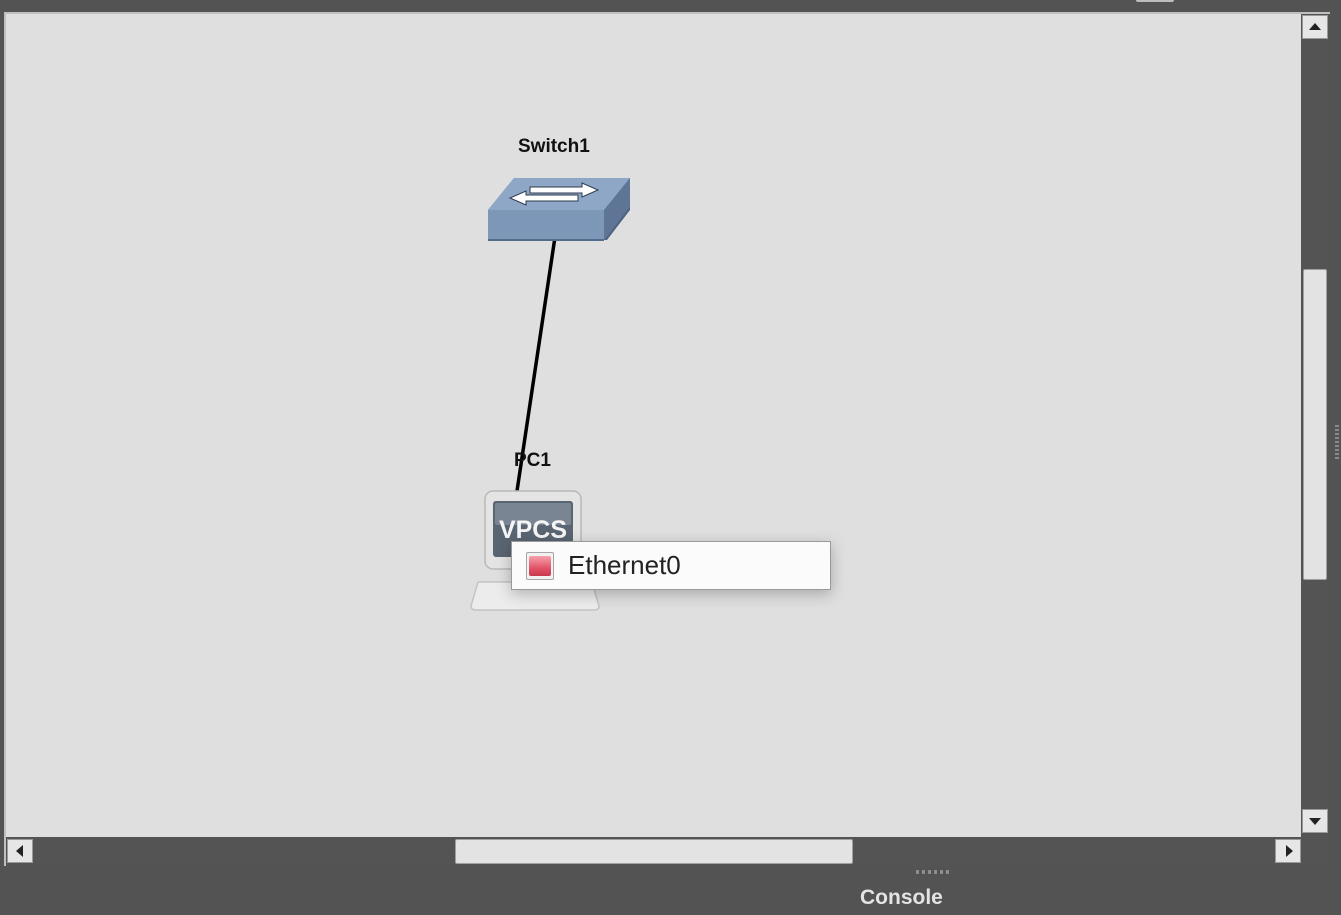 The image size is (1341, 915). I want to click on arrow-left-icon, so click(19, 851).